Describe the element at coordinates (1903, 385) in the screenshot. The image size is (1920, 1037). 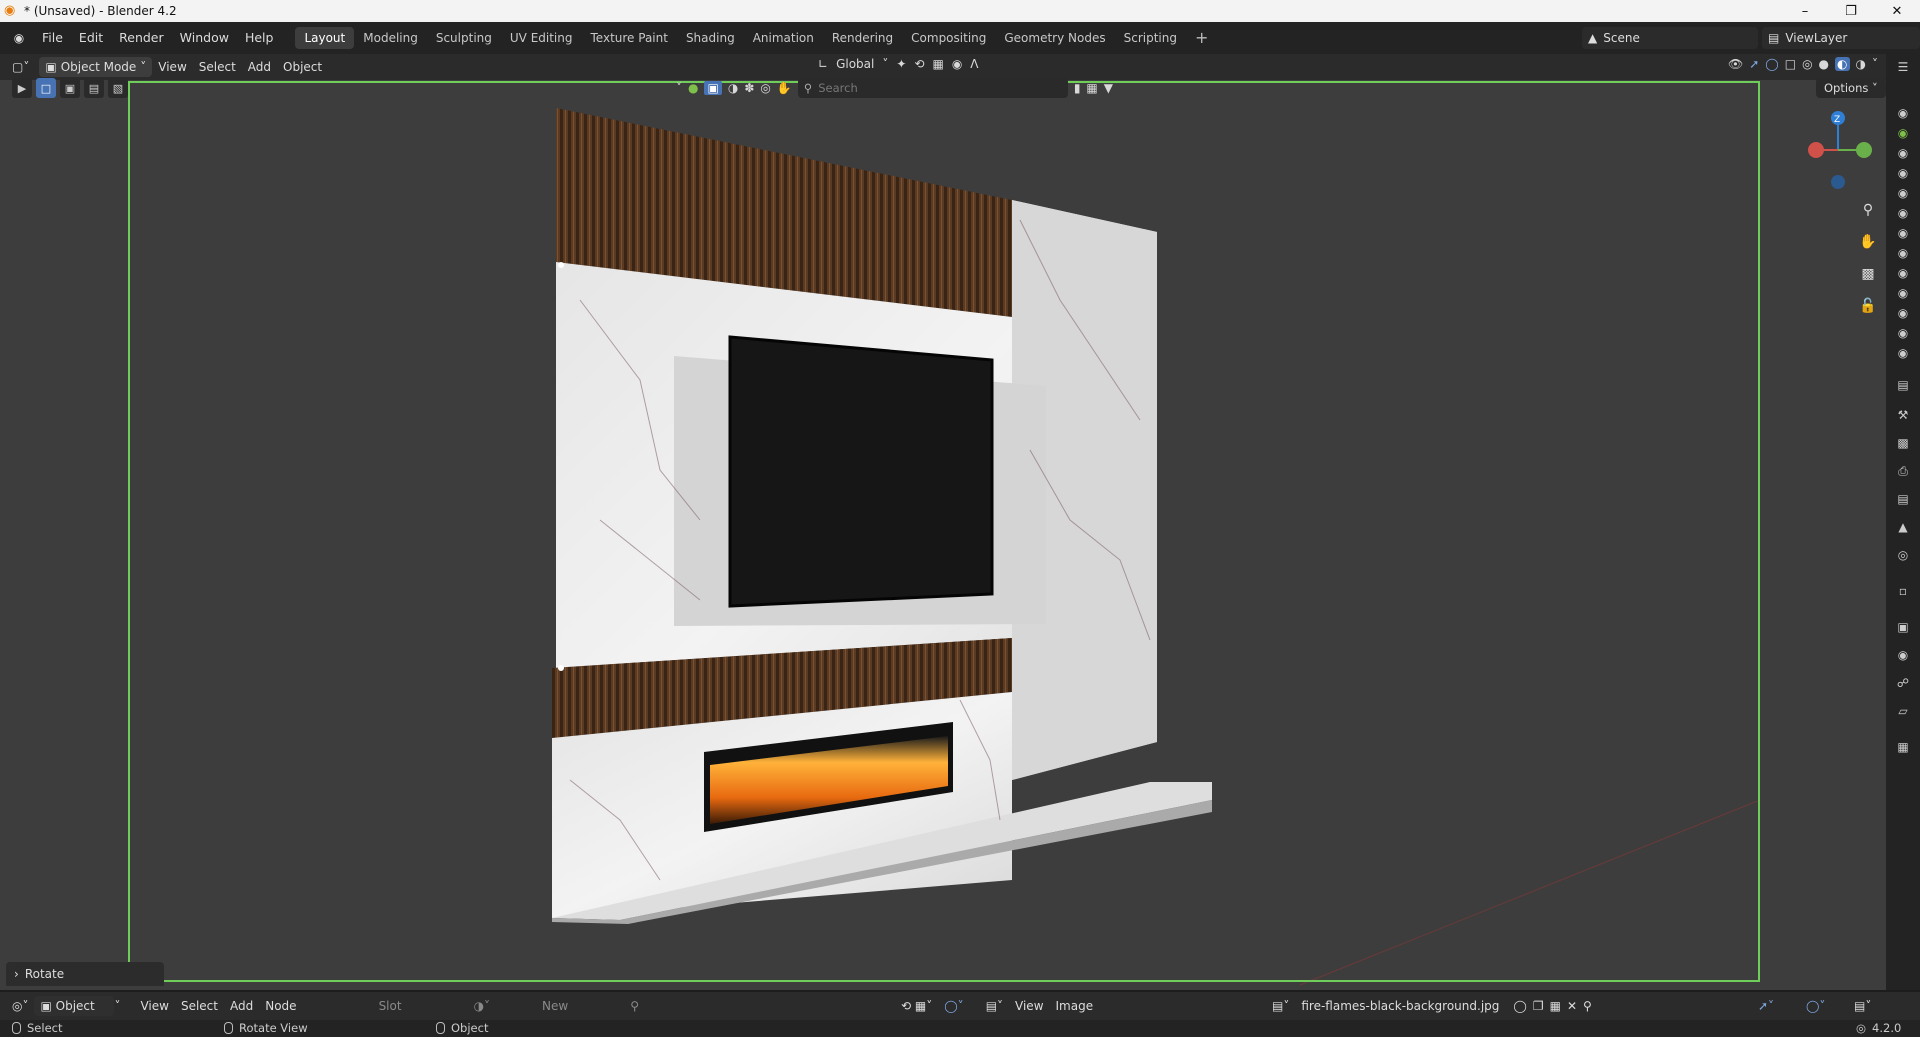
I see `properties-editor-icon: ▤` at that location.